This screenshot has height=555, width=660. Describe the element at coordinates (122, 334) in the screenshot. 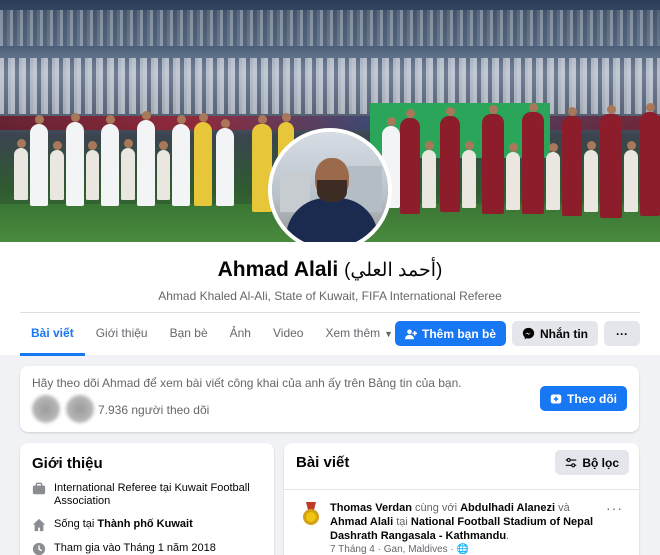

I see `tab-about: Giới thiệu` at that location.